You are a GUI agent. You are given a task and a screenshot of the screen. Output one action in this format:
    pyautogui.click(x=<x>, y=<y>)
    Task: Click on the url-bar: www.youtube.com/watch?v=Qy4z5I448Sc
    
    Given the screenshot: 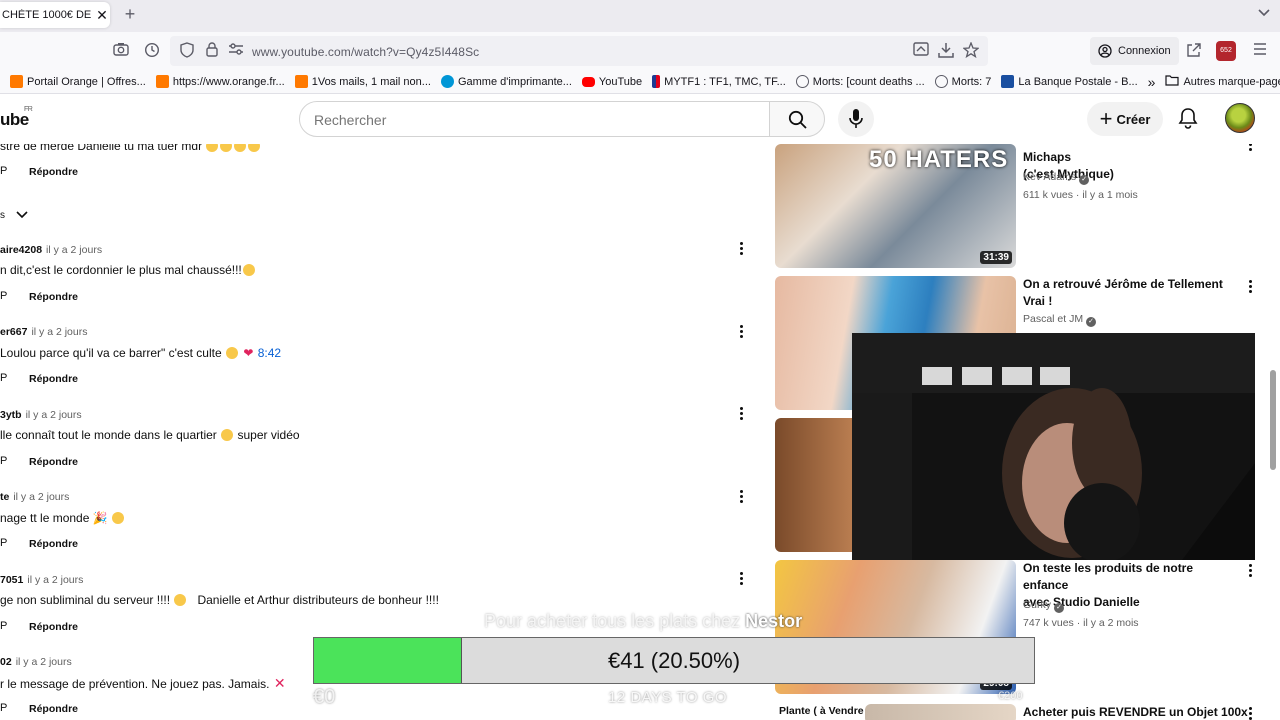 What is the action you would take?
    pyautogui.click(x=579, y=51)
    